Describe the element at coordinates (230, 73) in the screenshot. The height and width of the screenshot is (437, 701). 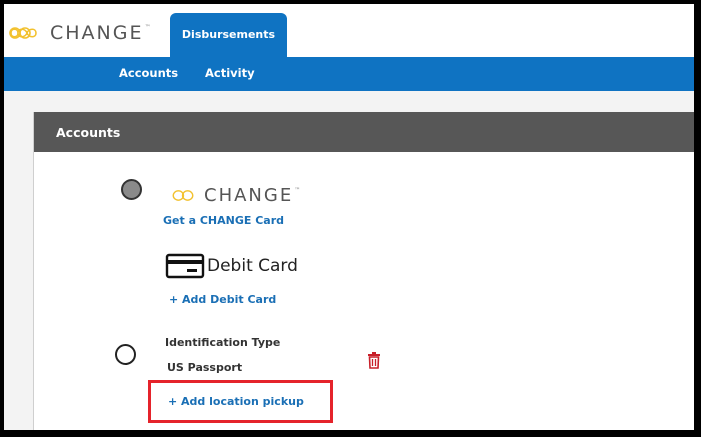
I see `subnav-item-activity: Activity` at that location.